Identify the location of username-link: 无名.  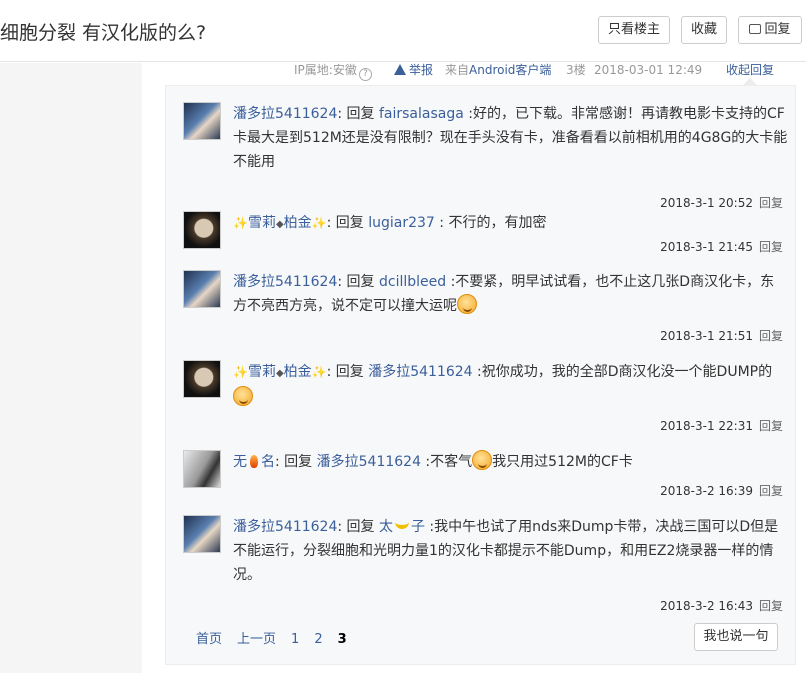
(254, 462).